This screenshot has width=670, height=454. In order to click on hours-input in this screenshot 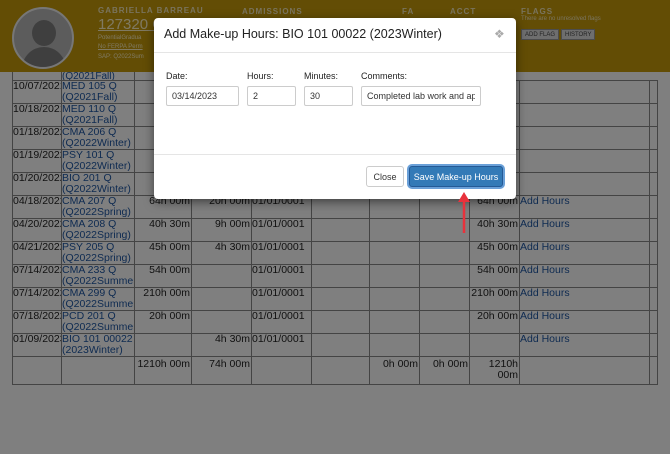, I will do `click(271, 96)`.